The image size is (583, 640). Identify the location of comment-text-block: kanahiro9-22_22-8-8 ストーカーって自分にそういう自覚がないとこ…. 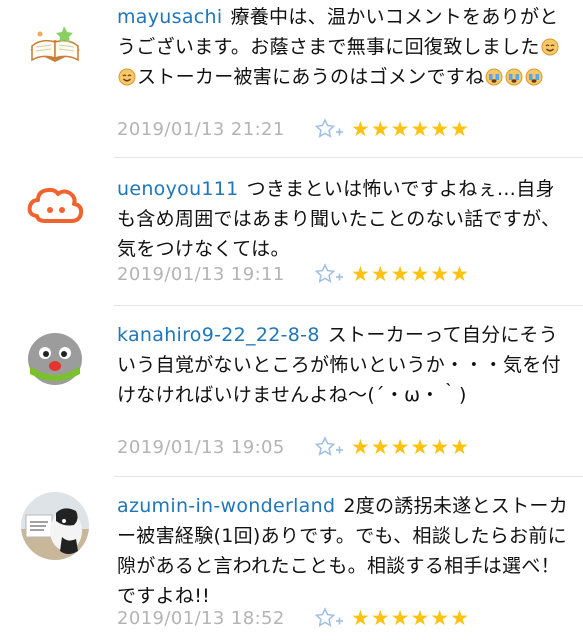
(343, 365).